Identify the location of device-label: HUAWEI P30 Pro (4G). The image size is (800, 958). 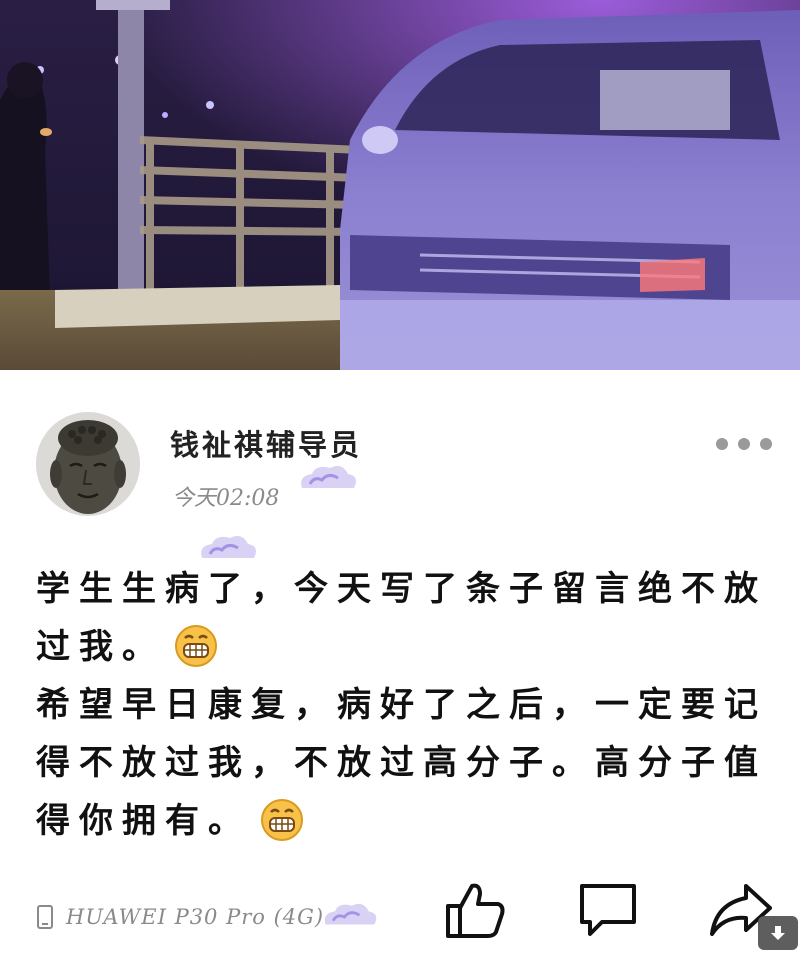
(195, 917).